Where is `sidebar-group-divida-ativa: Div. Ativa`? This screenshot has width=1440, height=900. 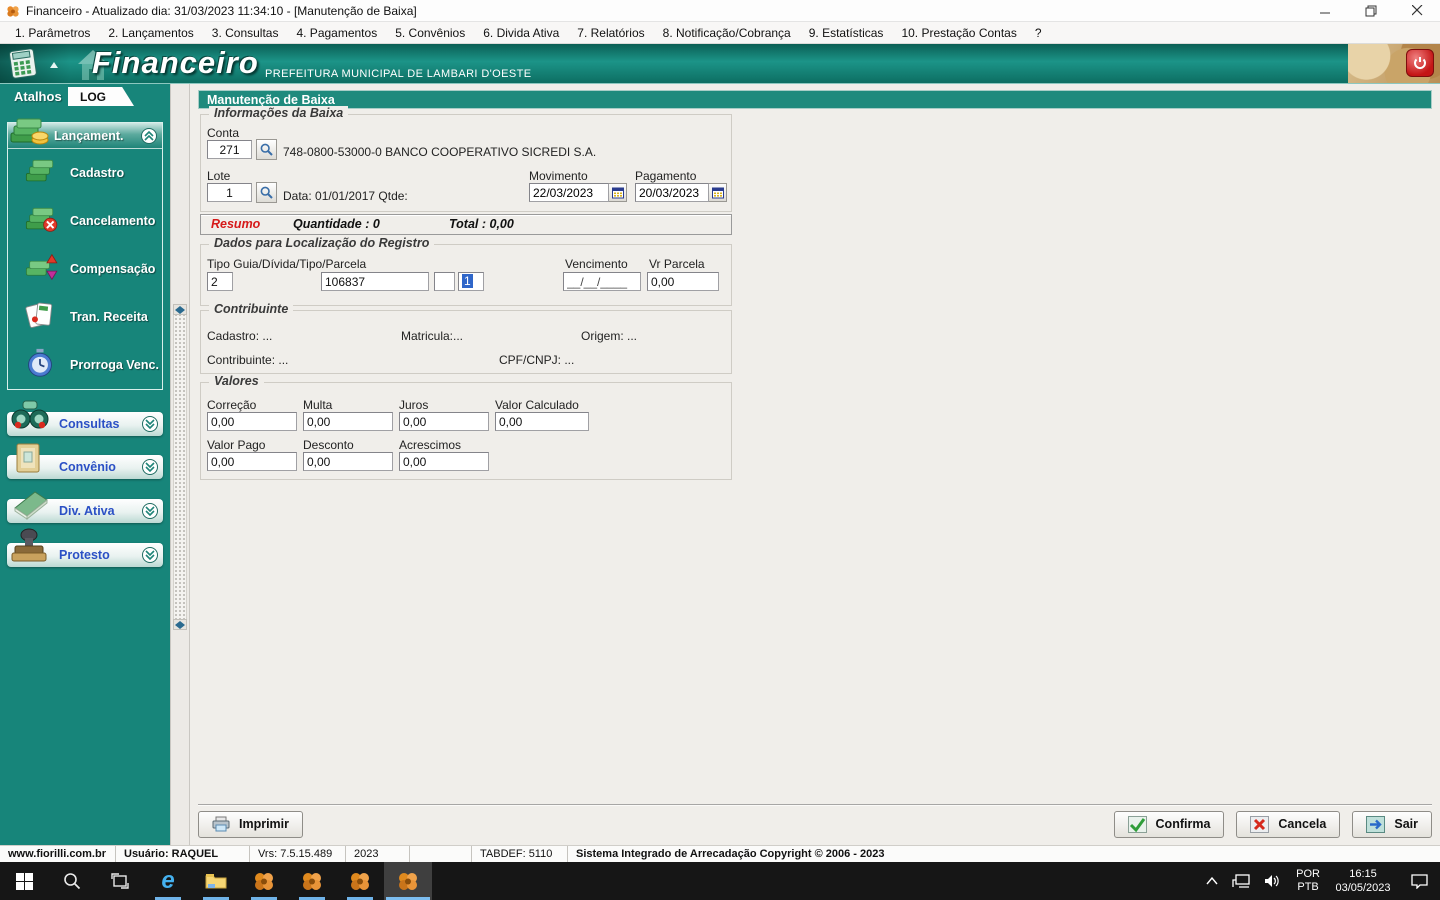 sidebar-group-divida-ativa: Div. Ativa is located at coordinates (85, 507).